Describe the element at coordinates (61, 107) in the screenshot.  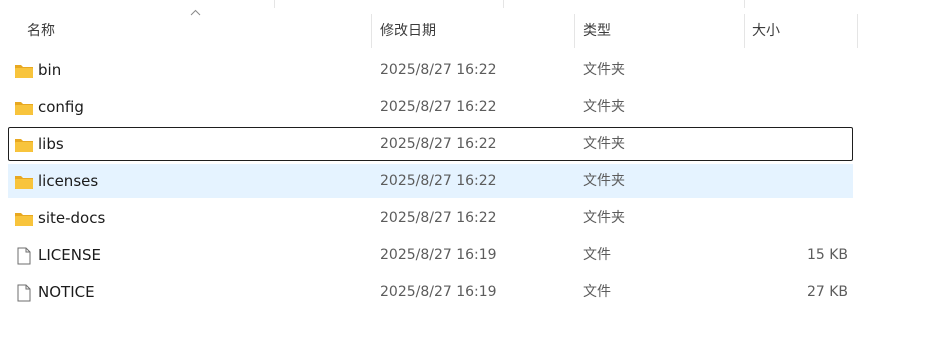
I see `file-name: config` at that location.